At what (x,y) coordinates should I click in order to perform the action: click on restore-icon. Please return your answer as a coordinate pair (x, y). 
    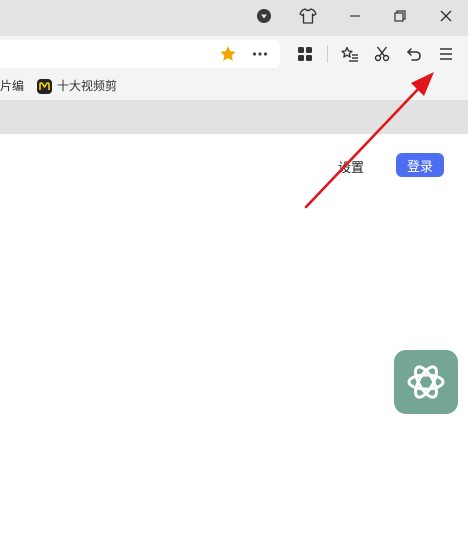
    Looking at the image, I should click on (400, 16).